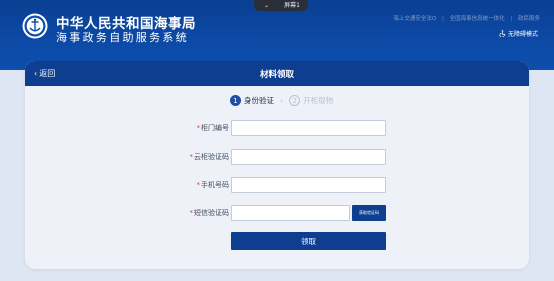  What do you see at coordinates (308, 157) in the screenshot?
I see `cloud-code-input` at bounding box center [308, 157].